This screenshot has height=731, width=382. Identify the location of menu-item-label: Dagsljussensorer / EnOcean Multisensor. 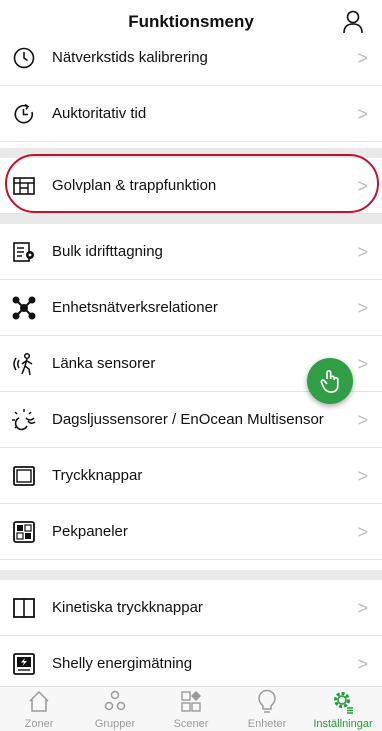
(188, 419).